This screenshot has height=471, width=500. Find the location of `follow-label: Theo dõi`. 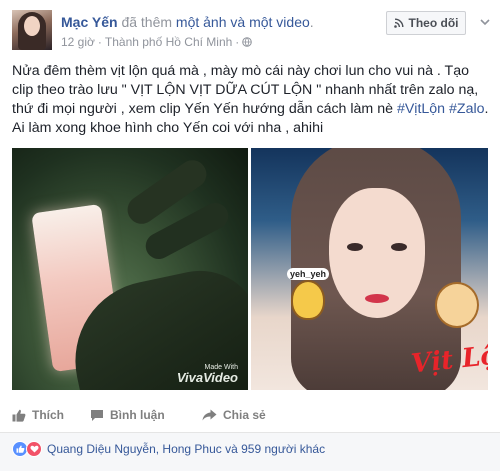

follow-label: Theo dõi is located at coordinates (433, 23).